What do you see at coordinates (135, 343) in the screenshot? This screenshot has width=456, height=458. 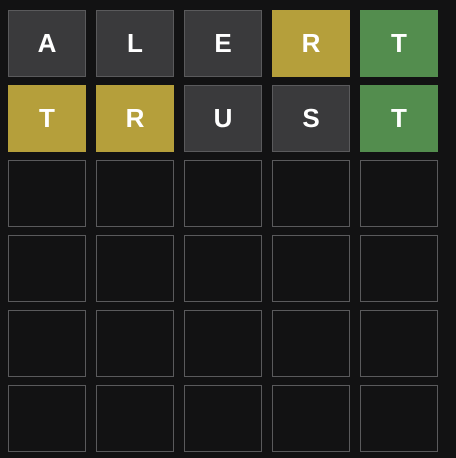 I see `tile-r5-c2` at bounding box center [135, 343].